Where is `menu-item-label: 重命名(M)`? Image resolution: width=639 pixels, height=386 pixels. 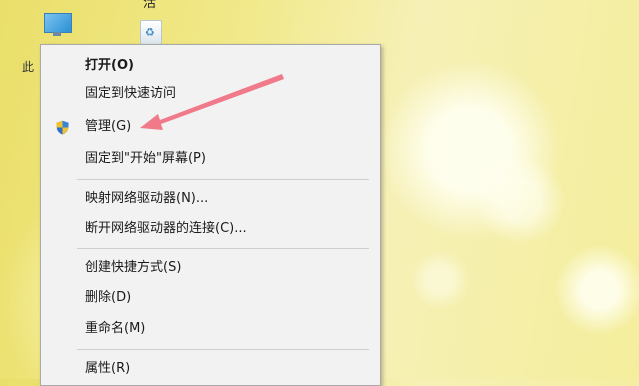 menu-item-label: 重命名(M) is located at coordinates (115, 328).